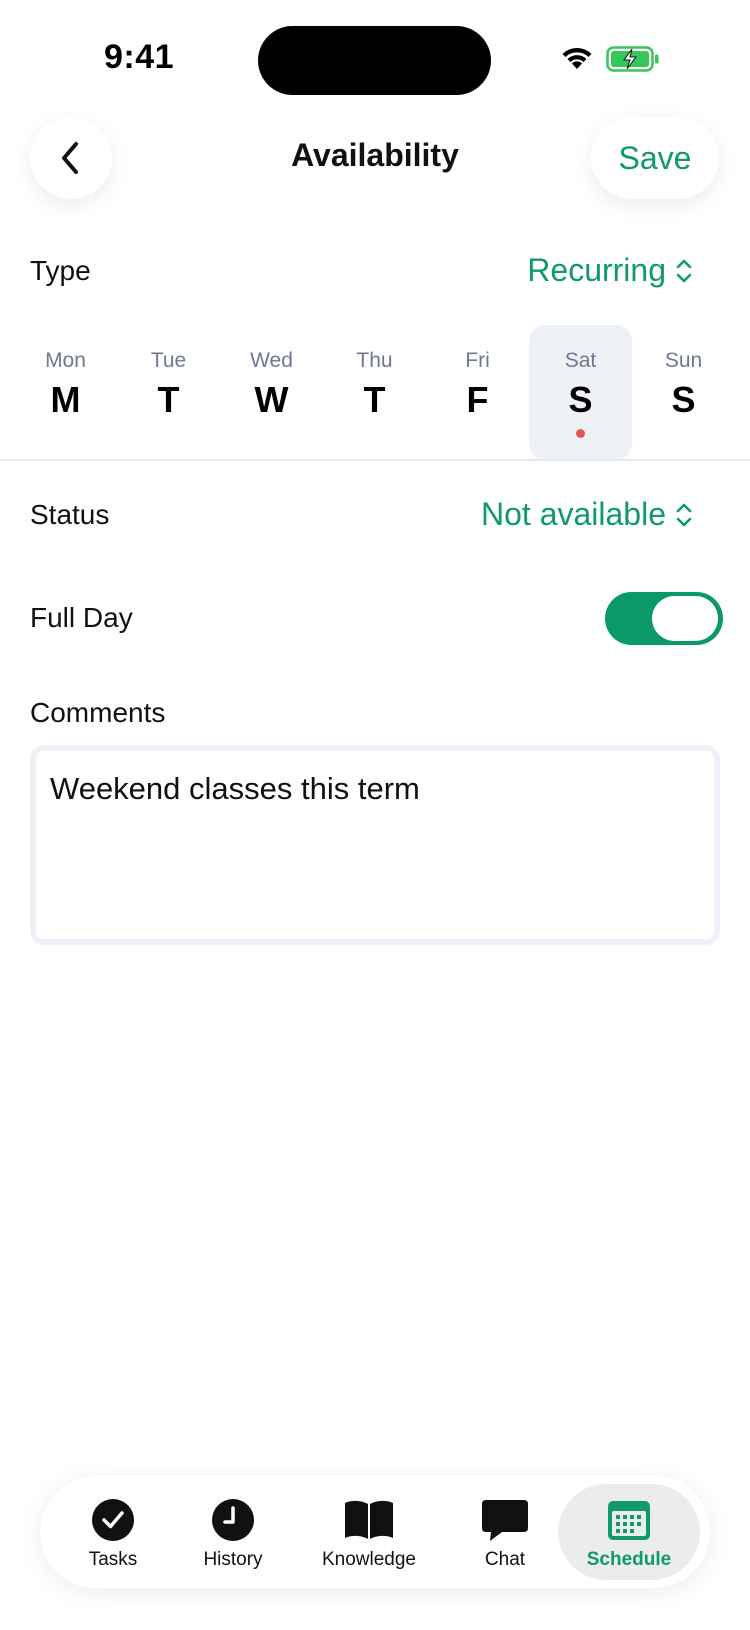  Describe the element at coordinates (629, 1520) in the screenshot. I see `calendar-icon` at that location.